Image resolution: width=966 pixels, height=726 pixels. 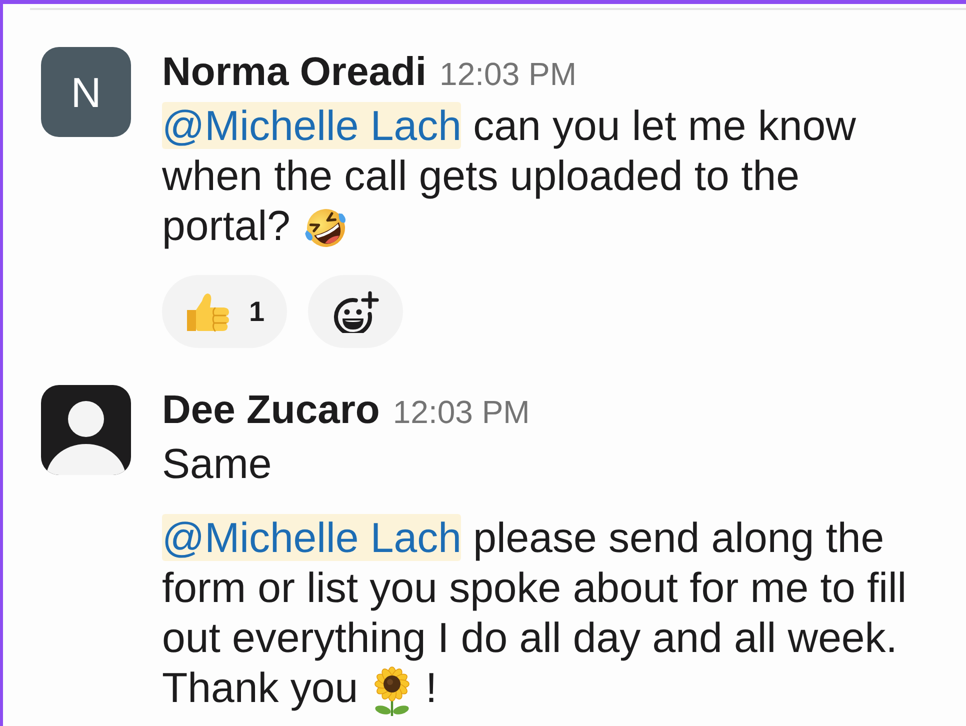 I want to click on message-text: Same, so click(x=217, y=464).